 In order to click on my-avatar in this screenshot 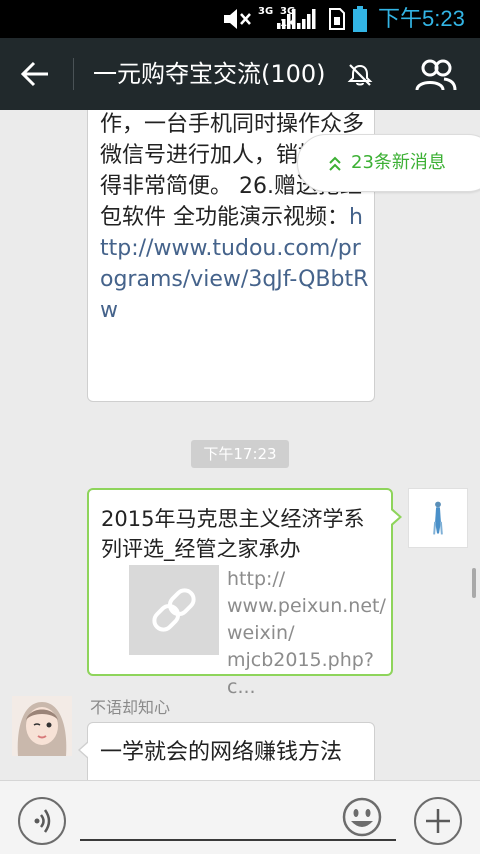, I will do `click(438, 518)`.